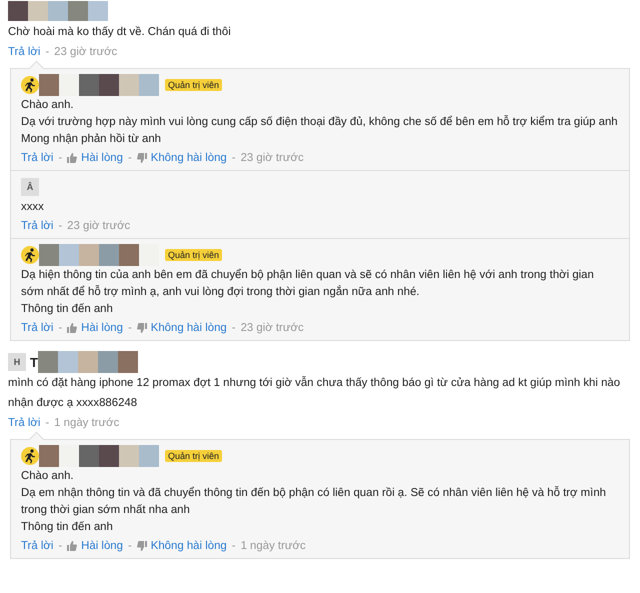 The height and width of the screenshot is (593, 640). I want to click on reply-text: xxxx, so click(33, 207).